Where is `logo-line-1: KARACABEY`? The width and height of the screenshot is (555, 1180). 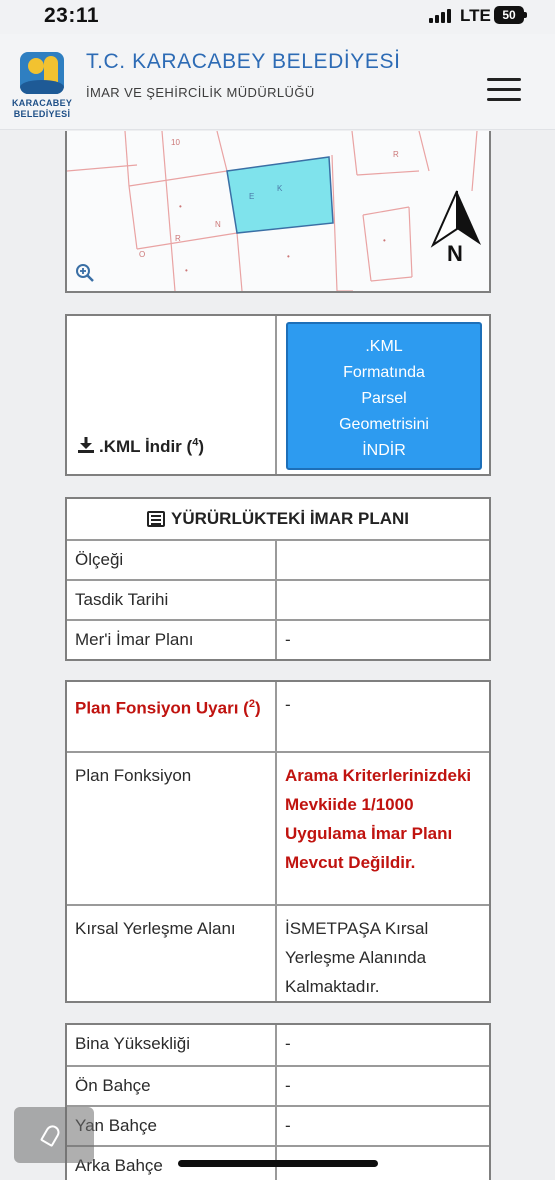
logo-line-1: KARACABEY is located at coordinates (42, 103).